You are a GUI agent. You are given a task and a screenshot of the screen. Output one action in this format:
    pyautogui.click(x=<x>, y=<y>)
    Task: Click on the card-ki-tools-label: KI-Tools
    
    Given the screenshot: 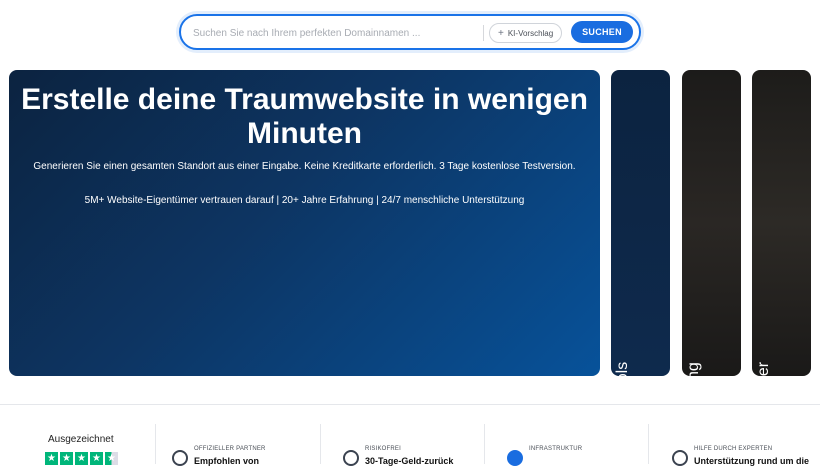 What is the action you would take?
    pyautogui.click(x=623, y=369)
    